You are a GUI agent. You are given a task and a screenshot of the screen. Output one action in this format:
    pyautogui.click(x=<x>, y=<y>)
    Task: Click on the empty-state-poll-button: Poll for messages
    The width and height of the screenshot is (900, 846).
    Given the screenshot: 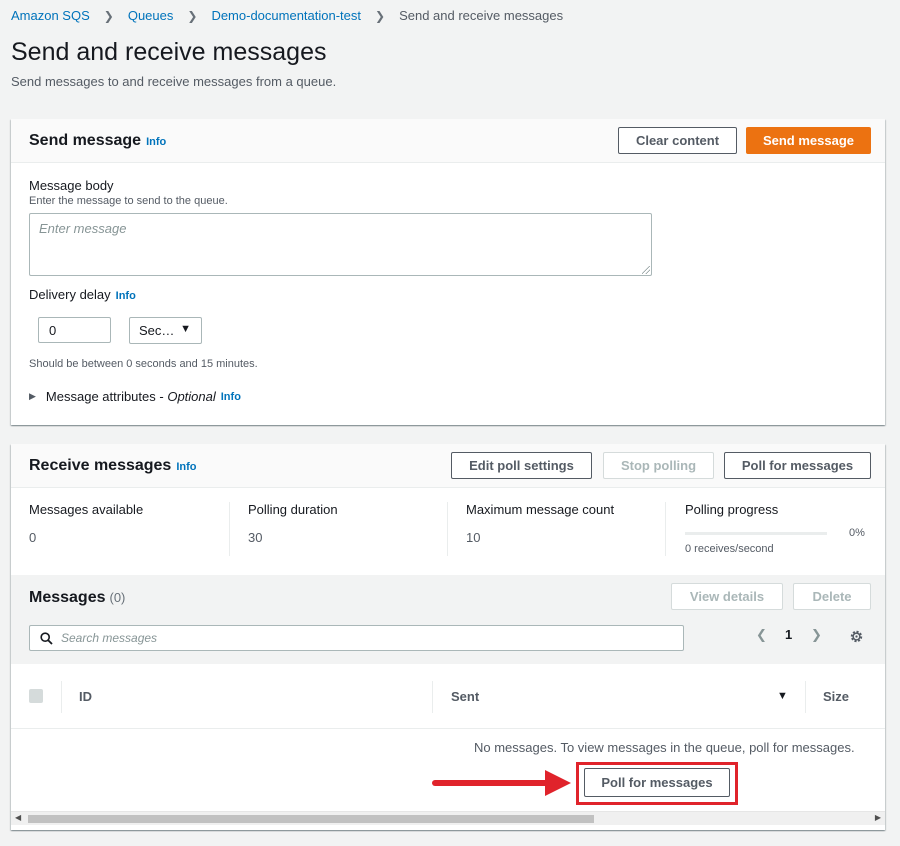 What is the action you would take?
    pyautogui.click(x=657, y=782)
    